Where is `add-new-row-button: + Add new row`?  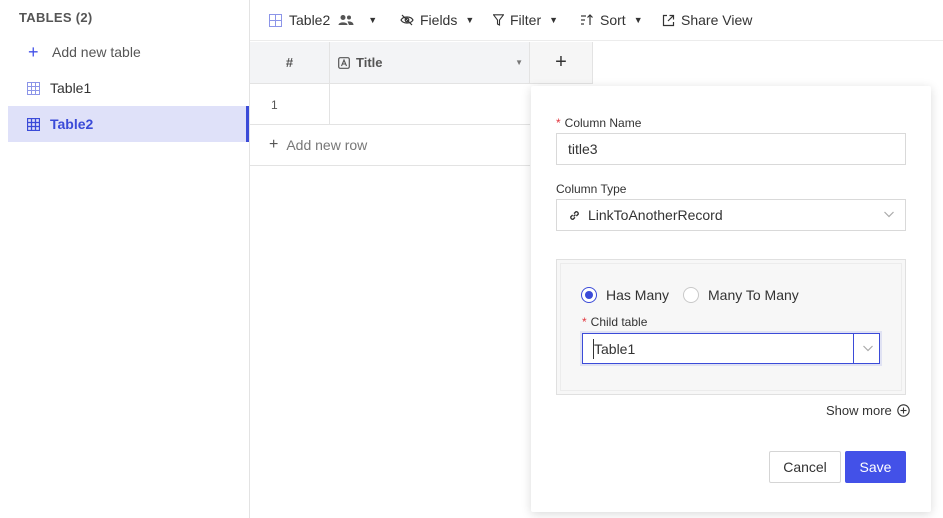
add-new-row-button: + Add new row is located at coordinates (390, 145).